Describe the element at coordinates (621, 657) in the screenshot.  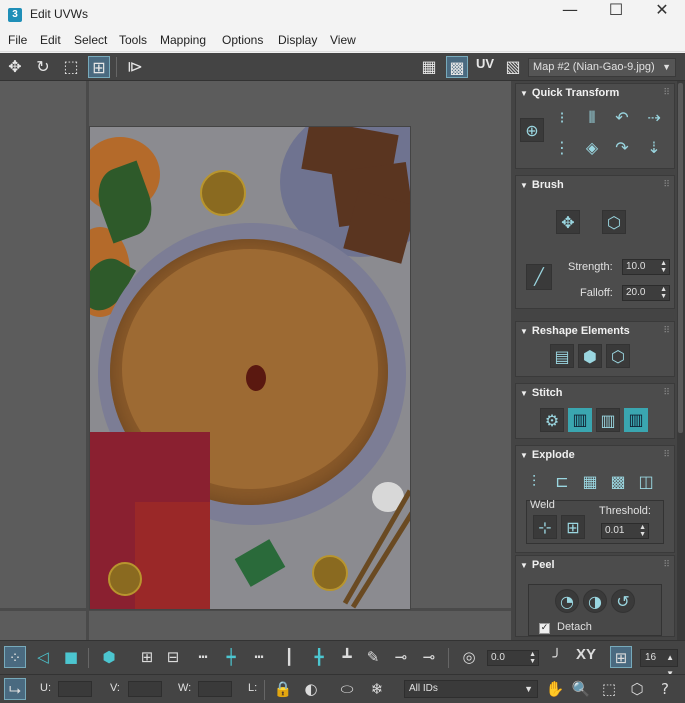
I see `snap-grid-icon: ⊞` at that location.